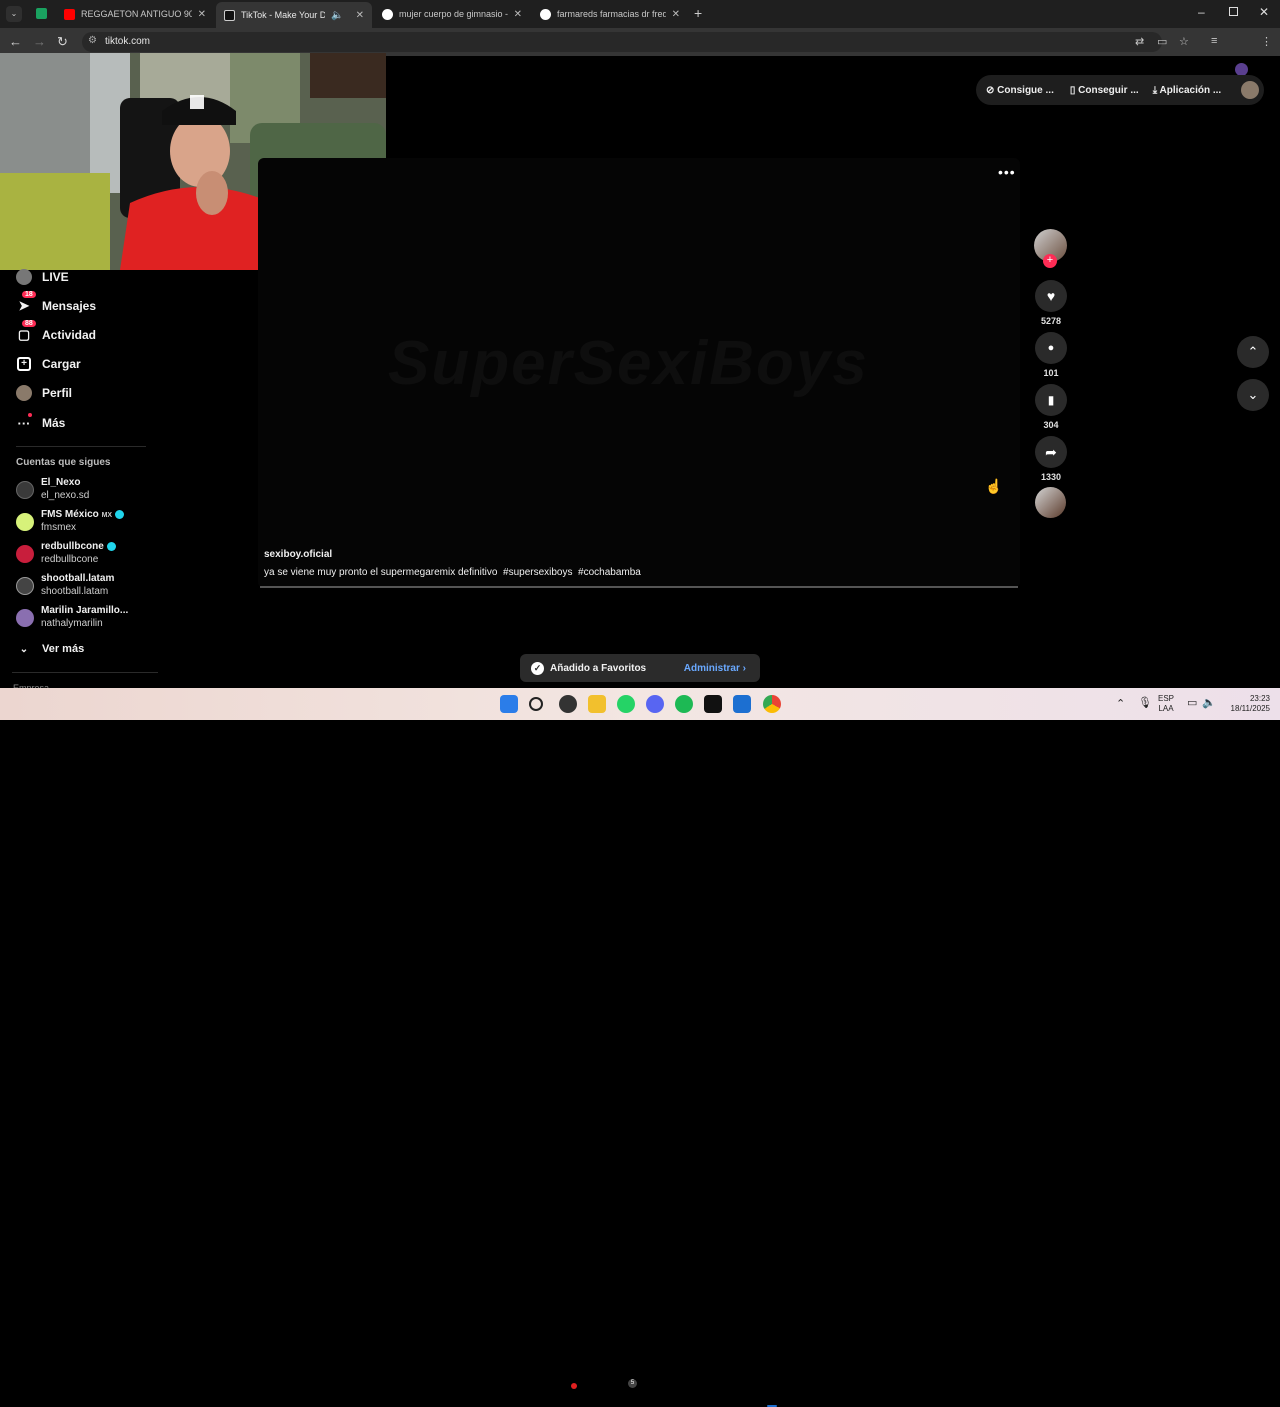 The width and height of the screenshot is (1280, 1407). What do you see at coordinates (70, 521) in the screenshot?
I see `following-account: FMS México MX fmsmex` at bounding box center [70, 521].